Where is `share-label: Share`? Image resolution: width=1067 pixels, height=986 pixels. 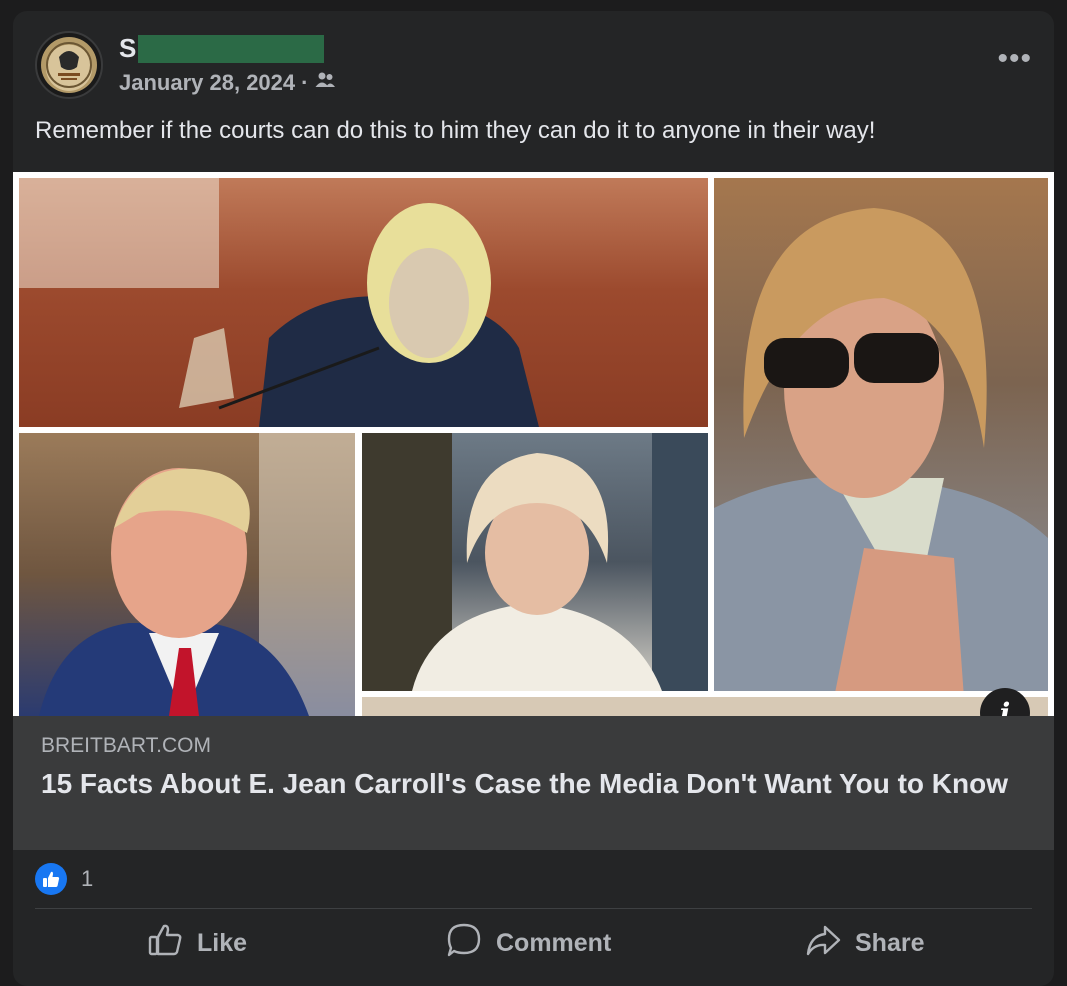 share-label: Share is located at coordinates (890, 942).